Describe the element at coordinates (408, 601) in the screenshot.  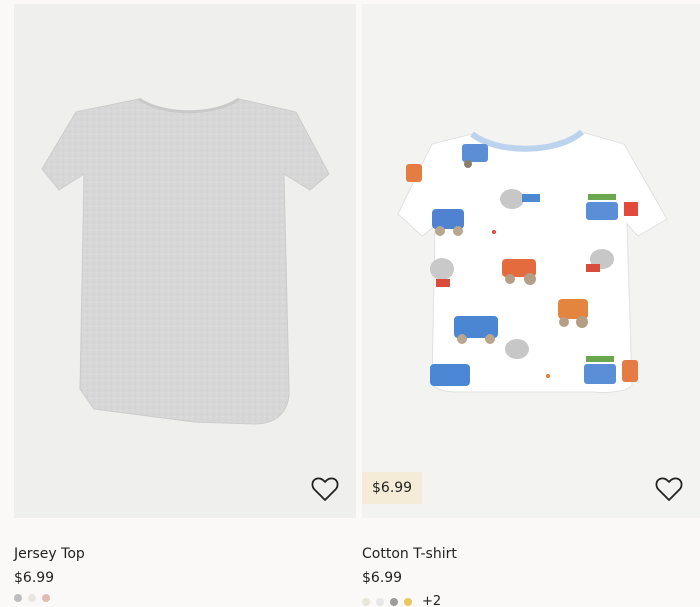
I see `color-swatch-yellow` at that location.